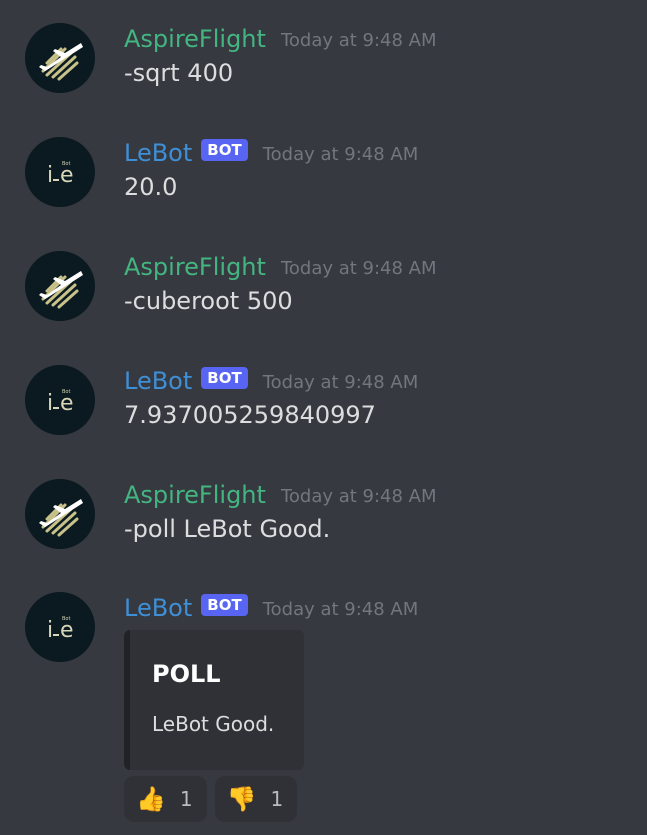 This screenshot has width=647, height=835. Describe the element at coordinates (211, 799) in the screenshot. I see `reactions-bar: 👍 1 👎 1` at that location.